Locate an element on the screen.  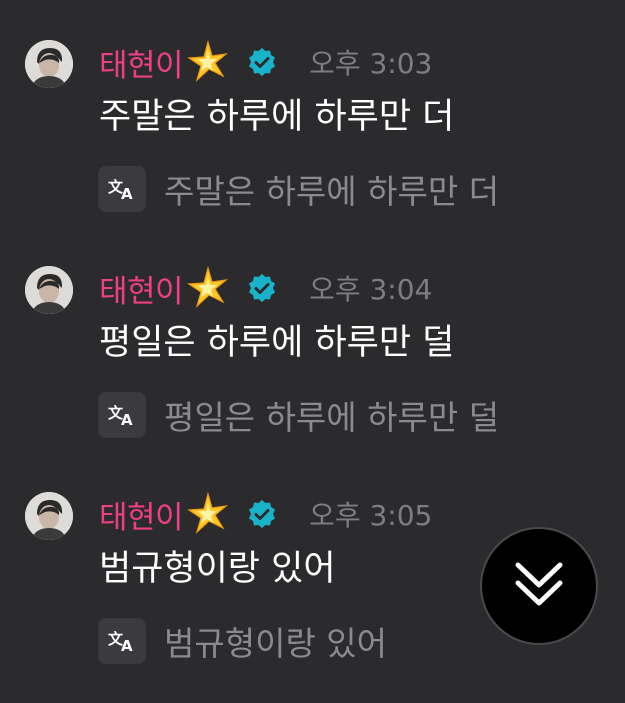
message-header: 태현이 오후 3:03 is located at coordinates (265, 62).